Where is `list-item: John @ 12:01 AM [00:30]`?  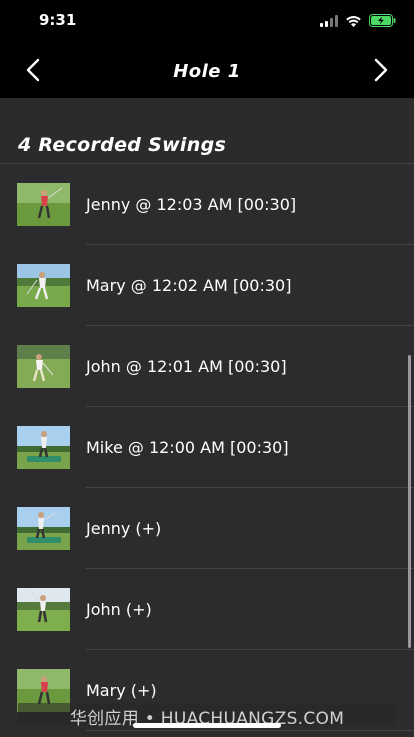 list-item: John @ 12:01 AM [00:30] is located at coordinates (207, 366).